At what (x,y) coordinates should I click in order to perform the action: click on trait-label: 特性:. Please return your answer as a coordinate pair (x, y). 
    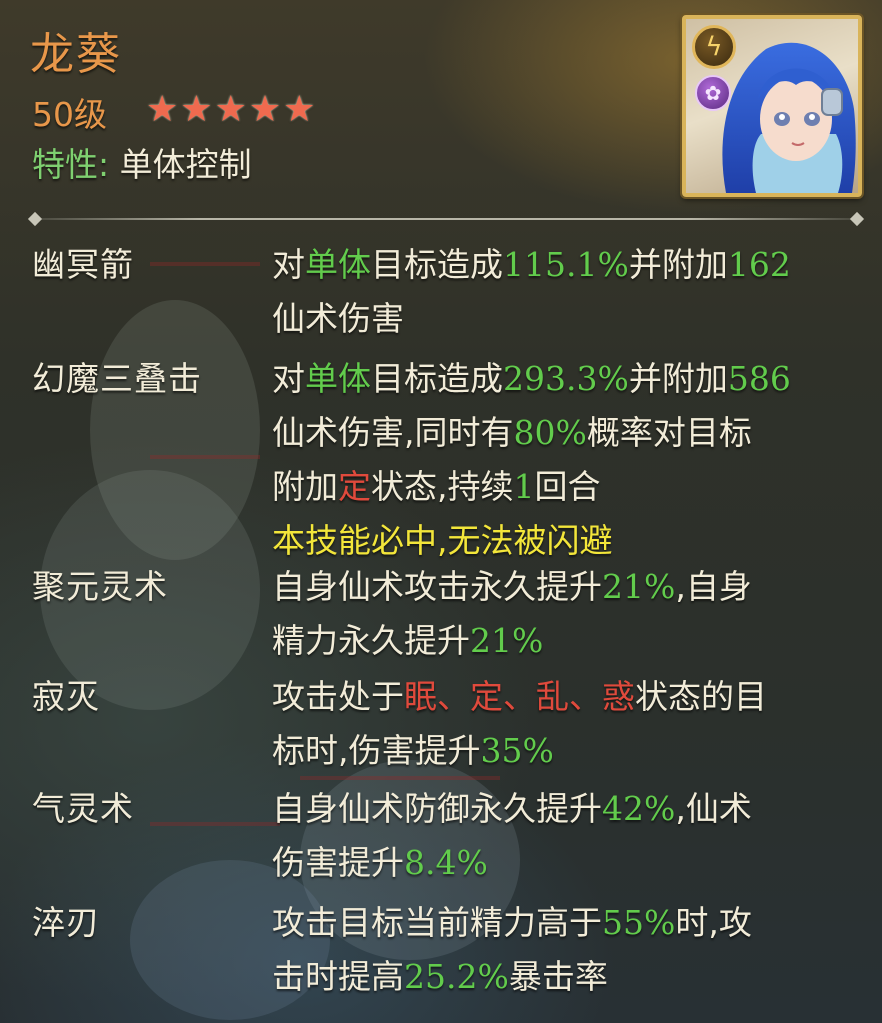
    Looking at the image, I should click on (71, 164).